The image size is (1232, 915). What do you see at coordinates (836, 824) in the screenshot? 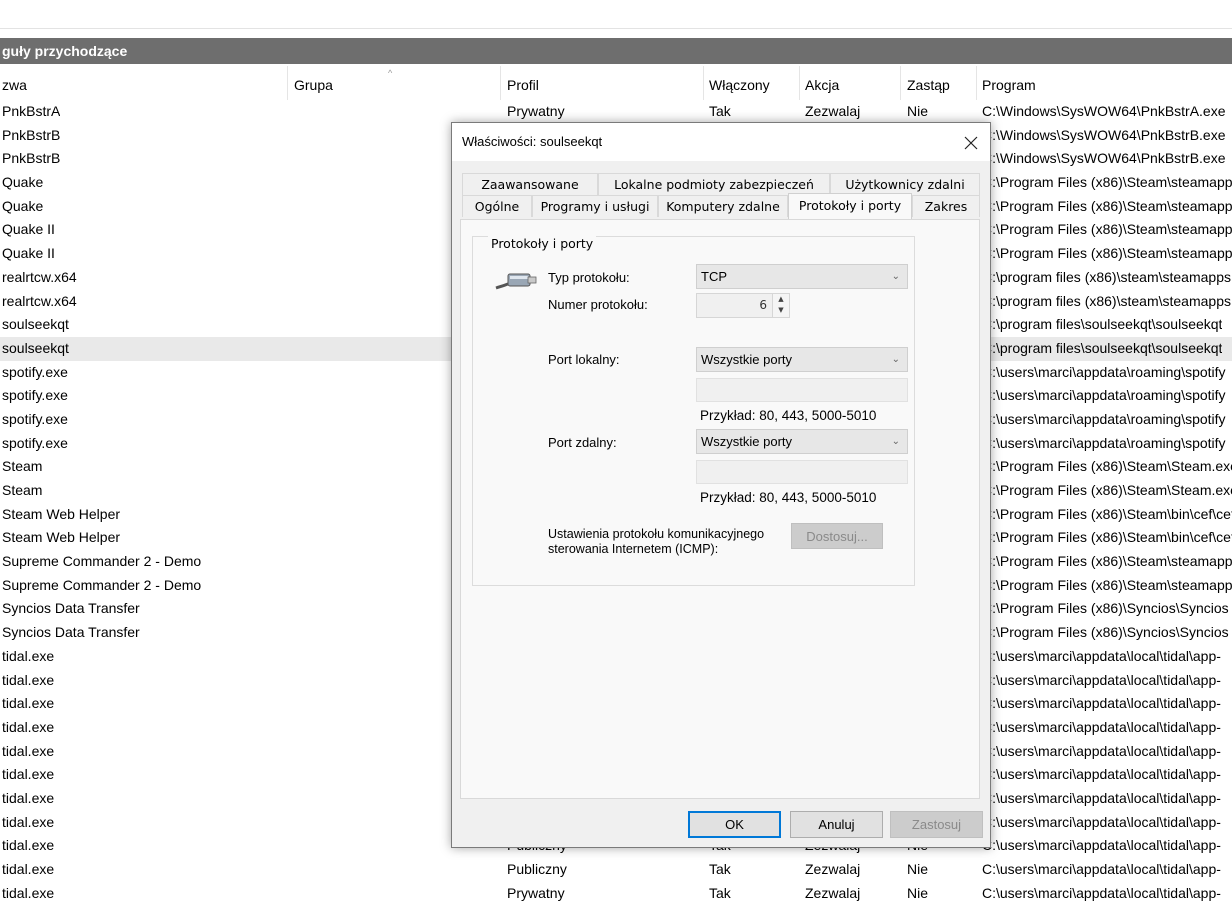
I see `cancel-button: Anuluj` at bounding box center [836, 824].